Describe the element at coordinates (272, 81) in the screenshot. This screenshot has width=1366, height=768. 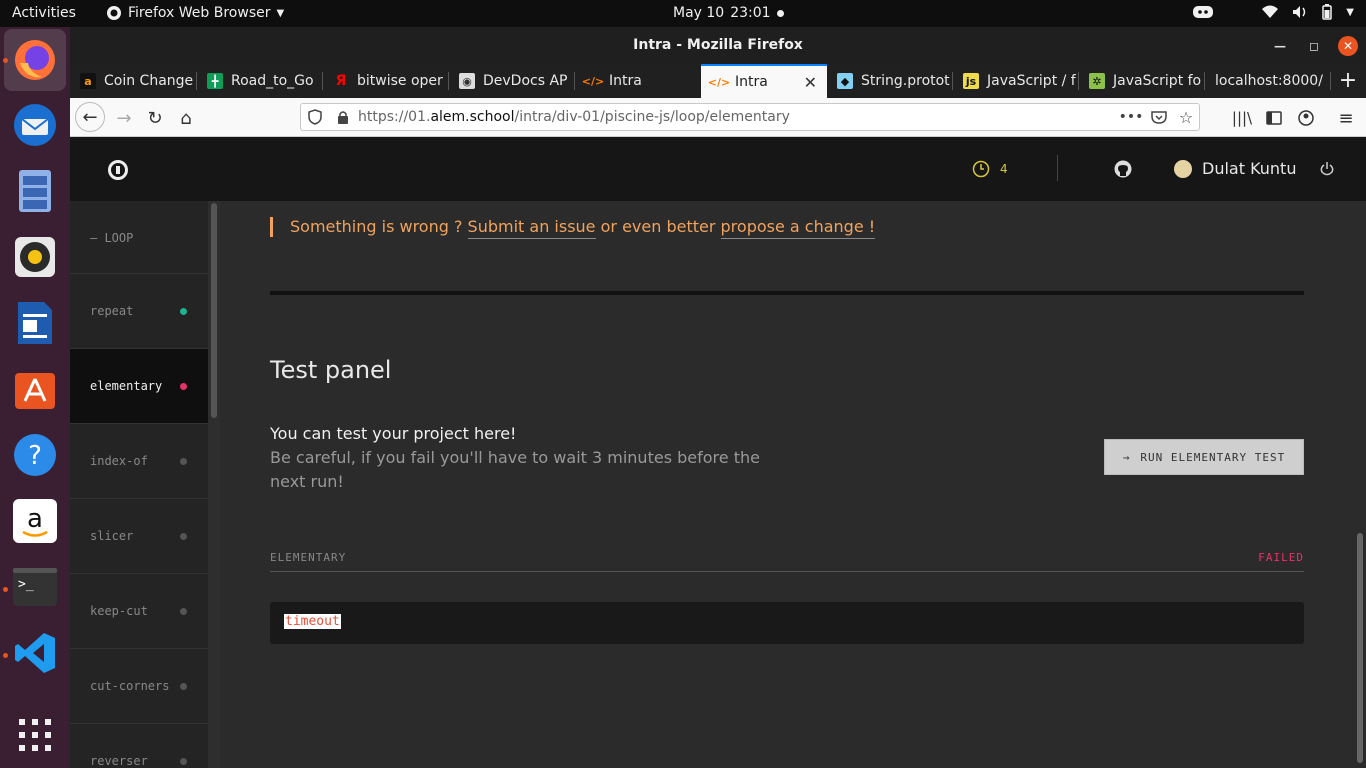
I see `tab-label: Road_to_Go` at that location.